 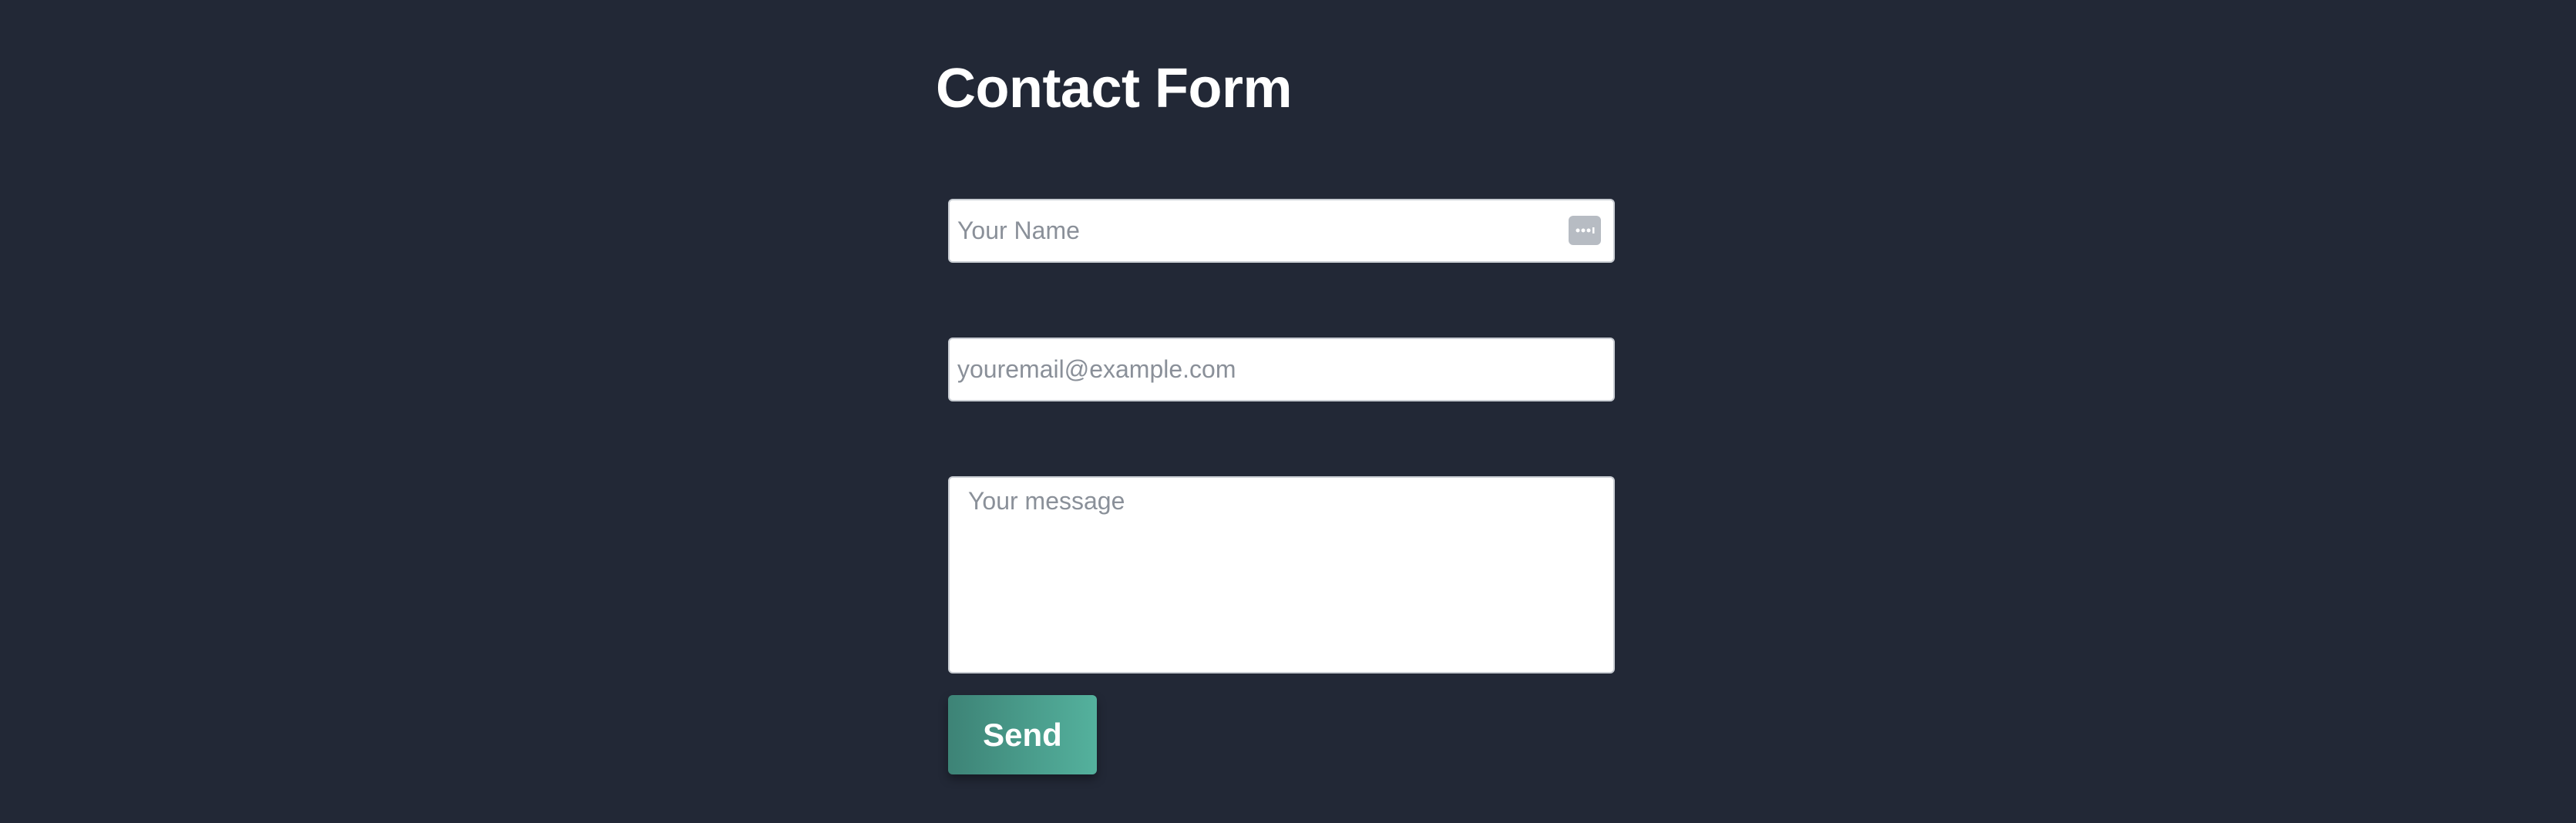 I want to click on message-field, so click(x=1281, y=575).